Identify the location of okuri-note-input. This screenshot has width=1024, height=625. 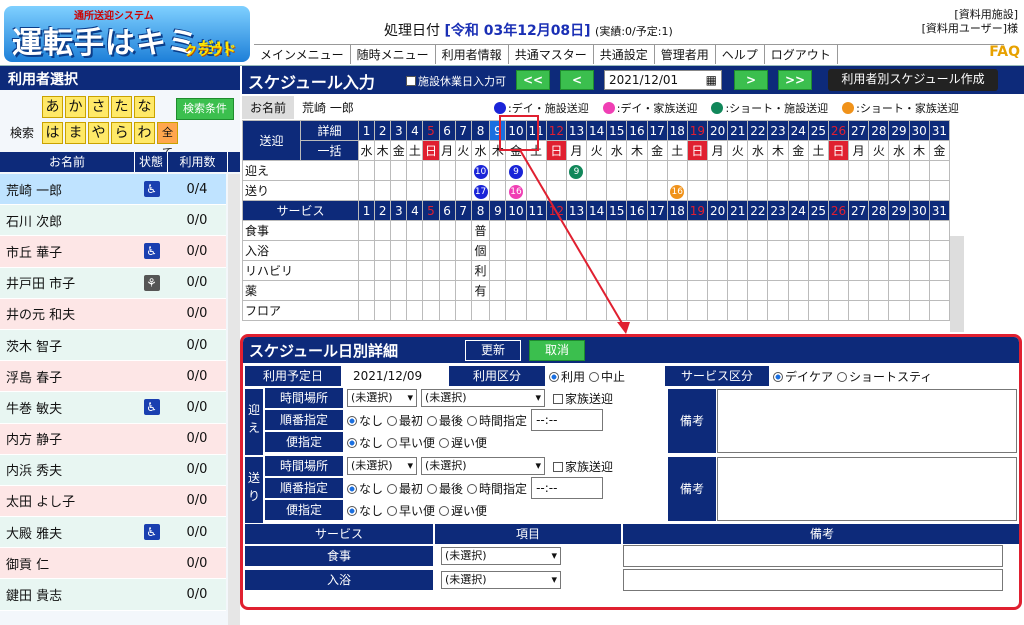
(867, 489).